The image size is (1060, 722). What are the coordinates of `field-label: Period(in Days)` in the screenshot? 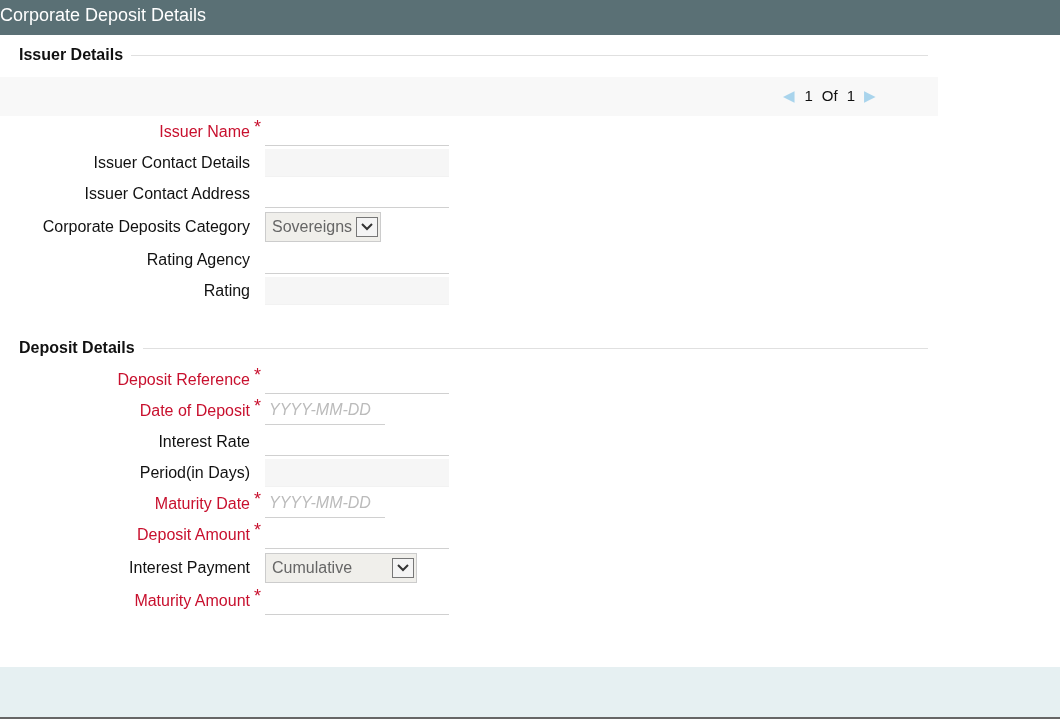 It's located at (194, 472).